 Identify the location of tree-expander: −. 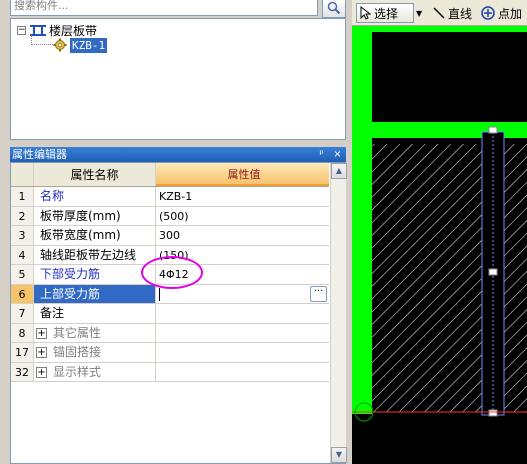
(21, 30).